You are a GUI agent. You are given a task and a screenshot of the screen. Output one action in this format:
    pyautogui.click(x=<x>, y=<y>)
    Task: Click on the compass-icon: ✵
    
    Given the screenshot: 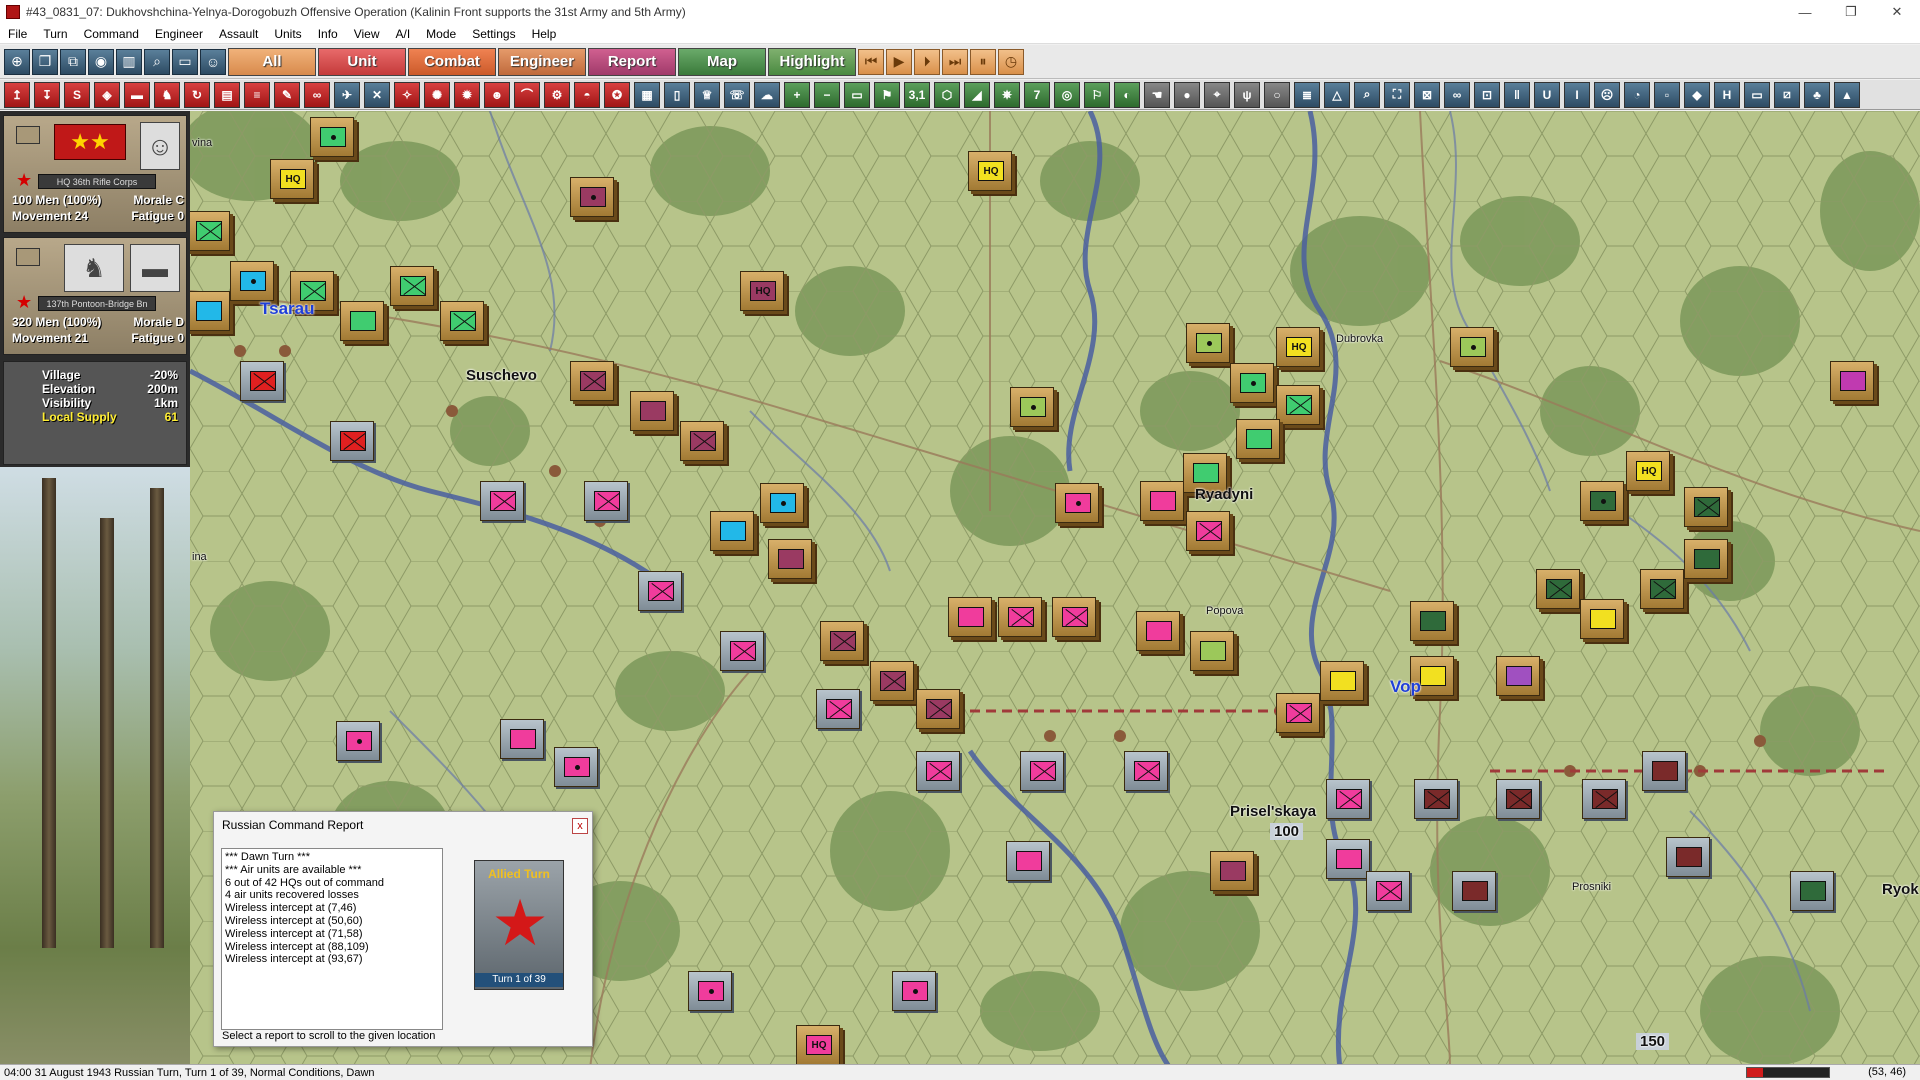 What is the action you would take?
    pyautogui.click(x=1007, y=94)
    